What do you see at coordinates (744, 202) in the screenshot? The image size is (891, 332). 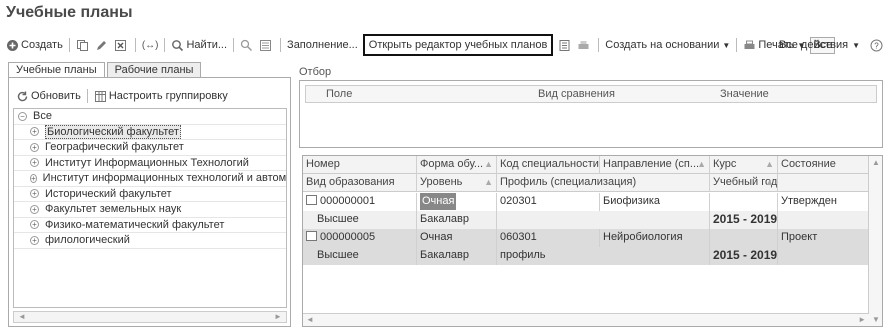 I see `cell-course` at bounding box center [744, 202].